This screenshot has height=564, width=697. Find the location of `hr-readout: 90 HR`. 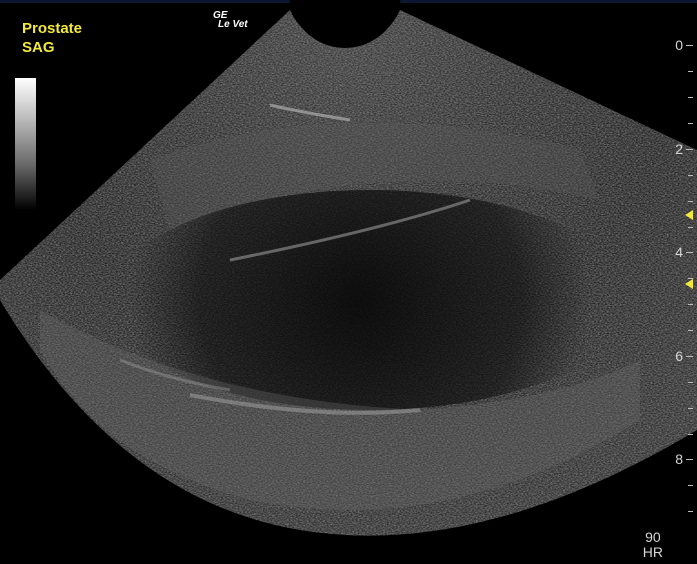

hr-readout: 90 HR is located at coordinates (653, 545).